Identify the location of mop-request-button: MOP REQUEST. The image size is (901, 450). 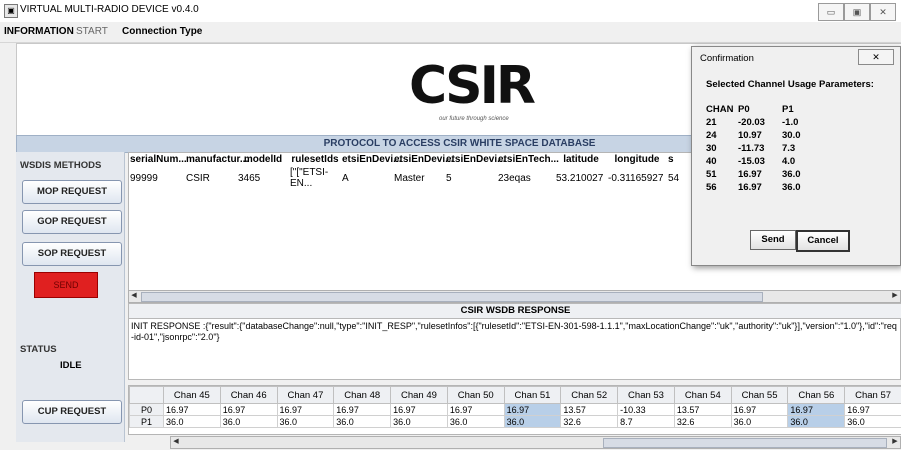
(72, 192).